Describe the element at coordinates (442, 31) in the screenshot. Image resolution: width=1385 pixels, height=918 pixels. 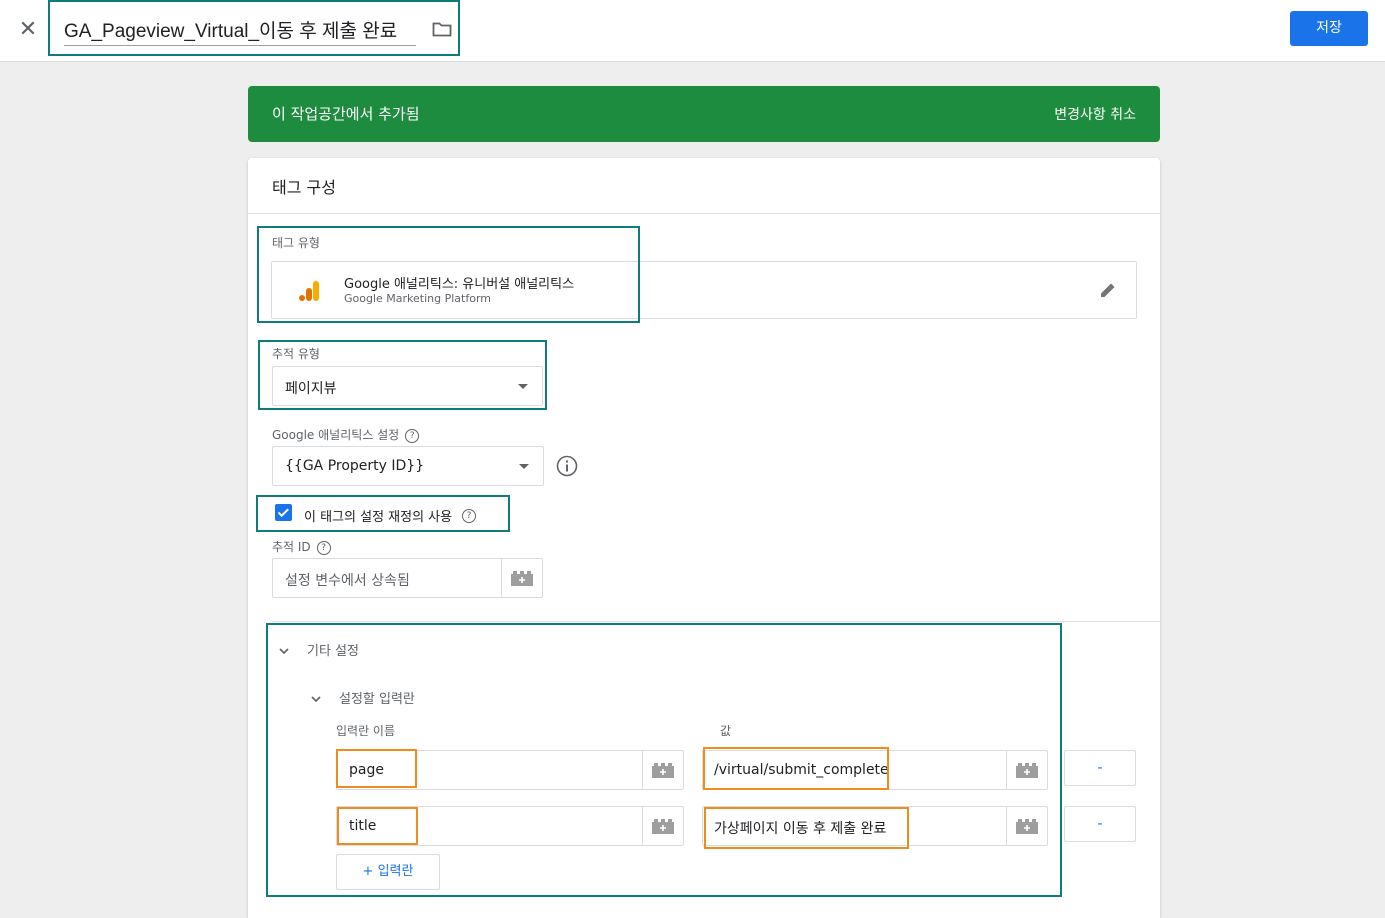
I see `folder-icon` at that location.